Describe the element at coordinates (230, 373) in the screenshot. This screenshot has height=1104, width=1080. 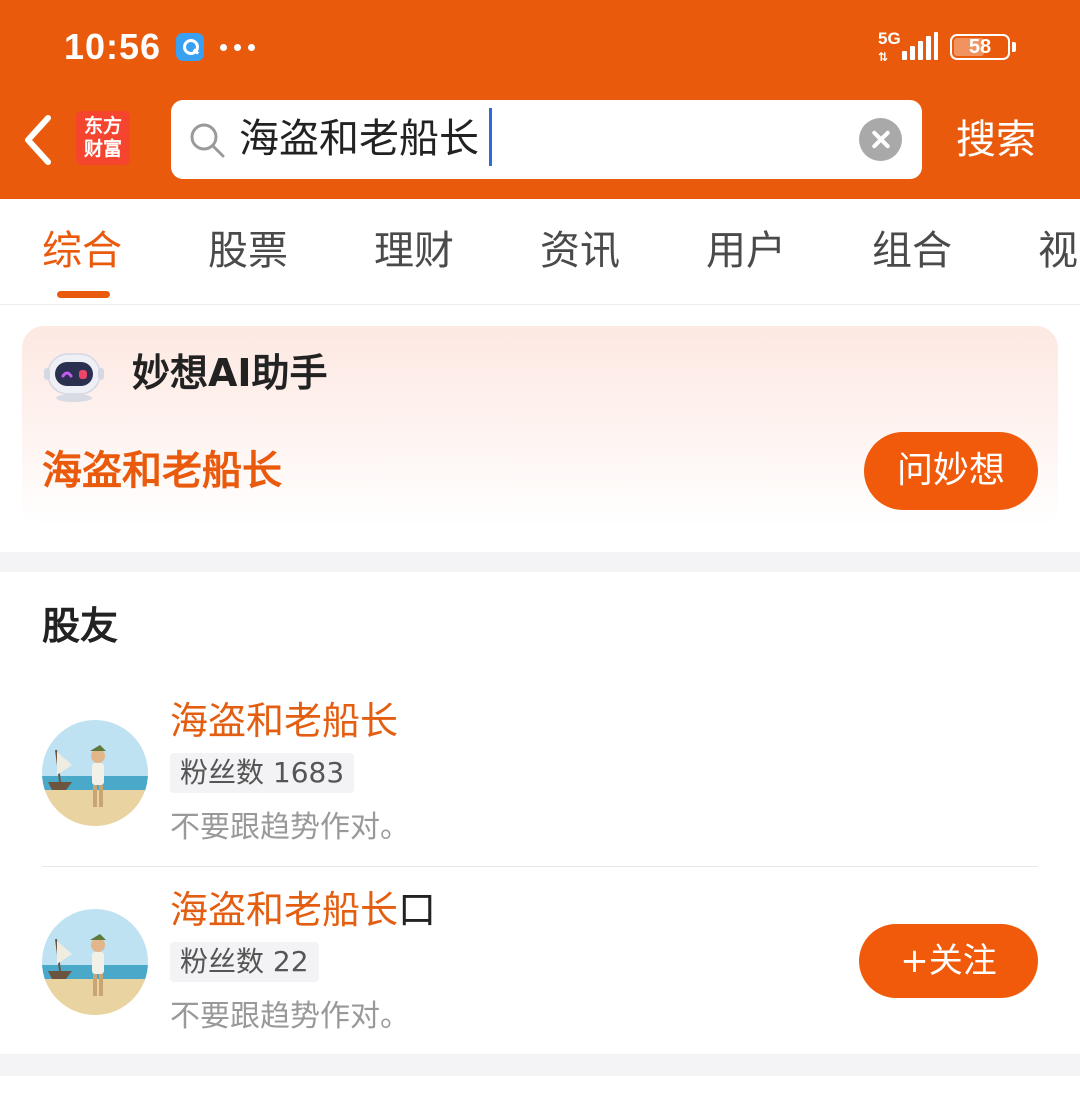
I see `ai-assistant-title: 妙想AI助手` at that location.